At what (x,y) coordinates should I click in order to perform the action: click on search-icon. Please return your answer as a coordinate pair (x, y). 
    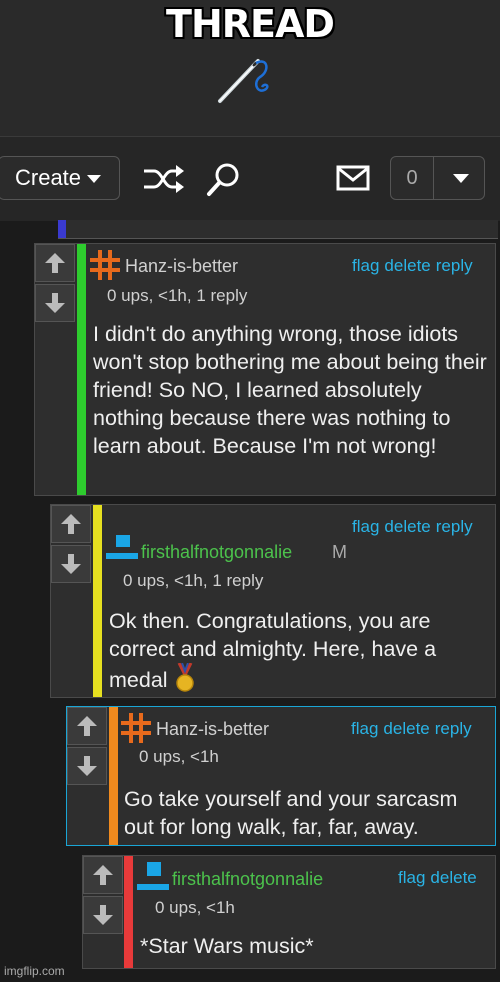
    Looking at the image, I should click on (224, 179).